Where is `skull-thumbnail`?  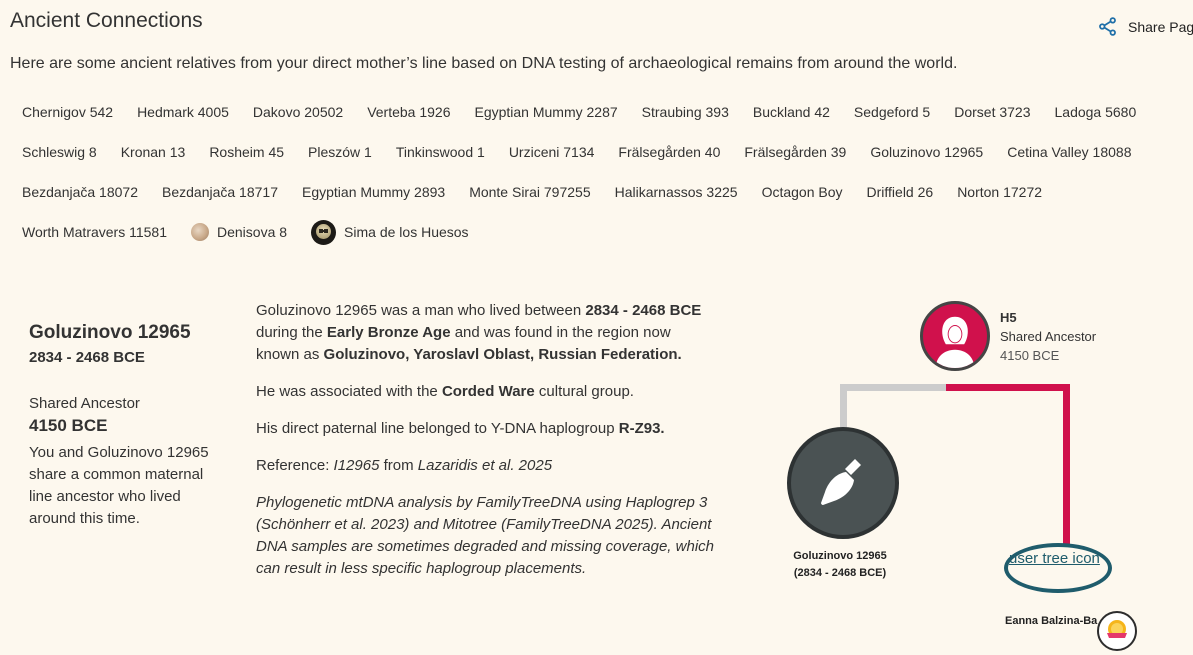 skull-thumbnail is located at coordinates (324, 232).